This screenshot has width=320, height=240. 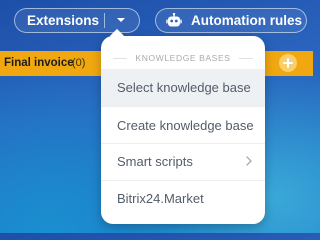 What do you see at coordinates (79, 63) in the screenshot?
I see `stage-count: (0)` at bounding box center [79, 63].